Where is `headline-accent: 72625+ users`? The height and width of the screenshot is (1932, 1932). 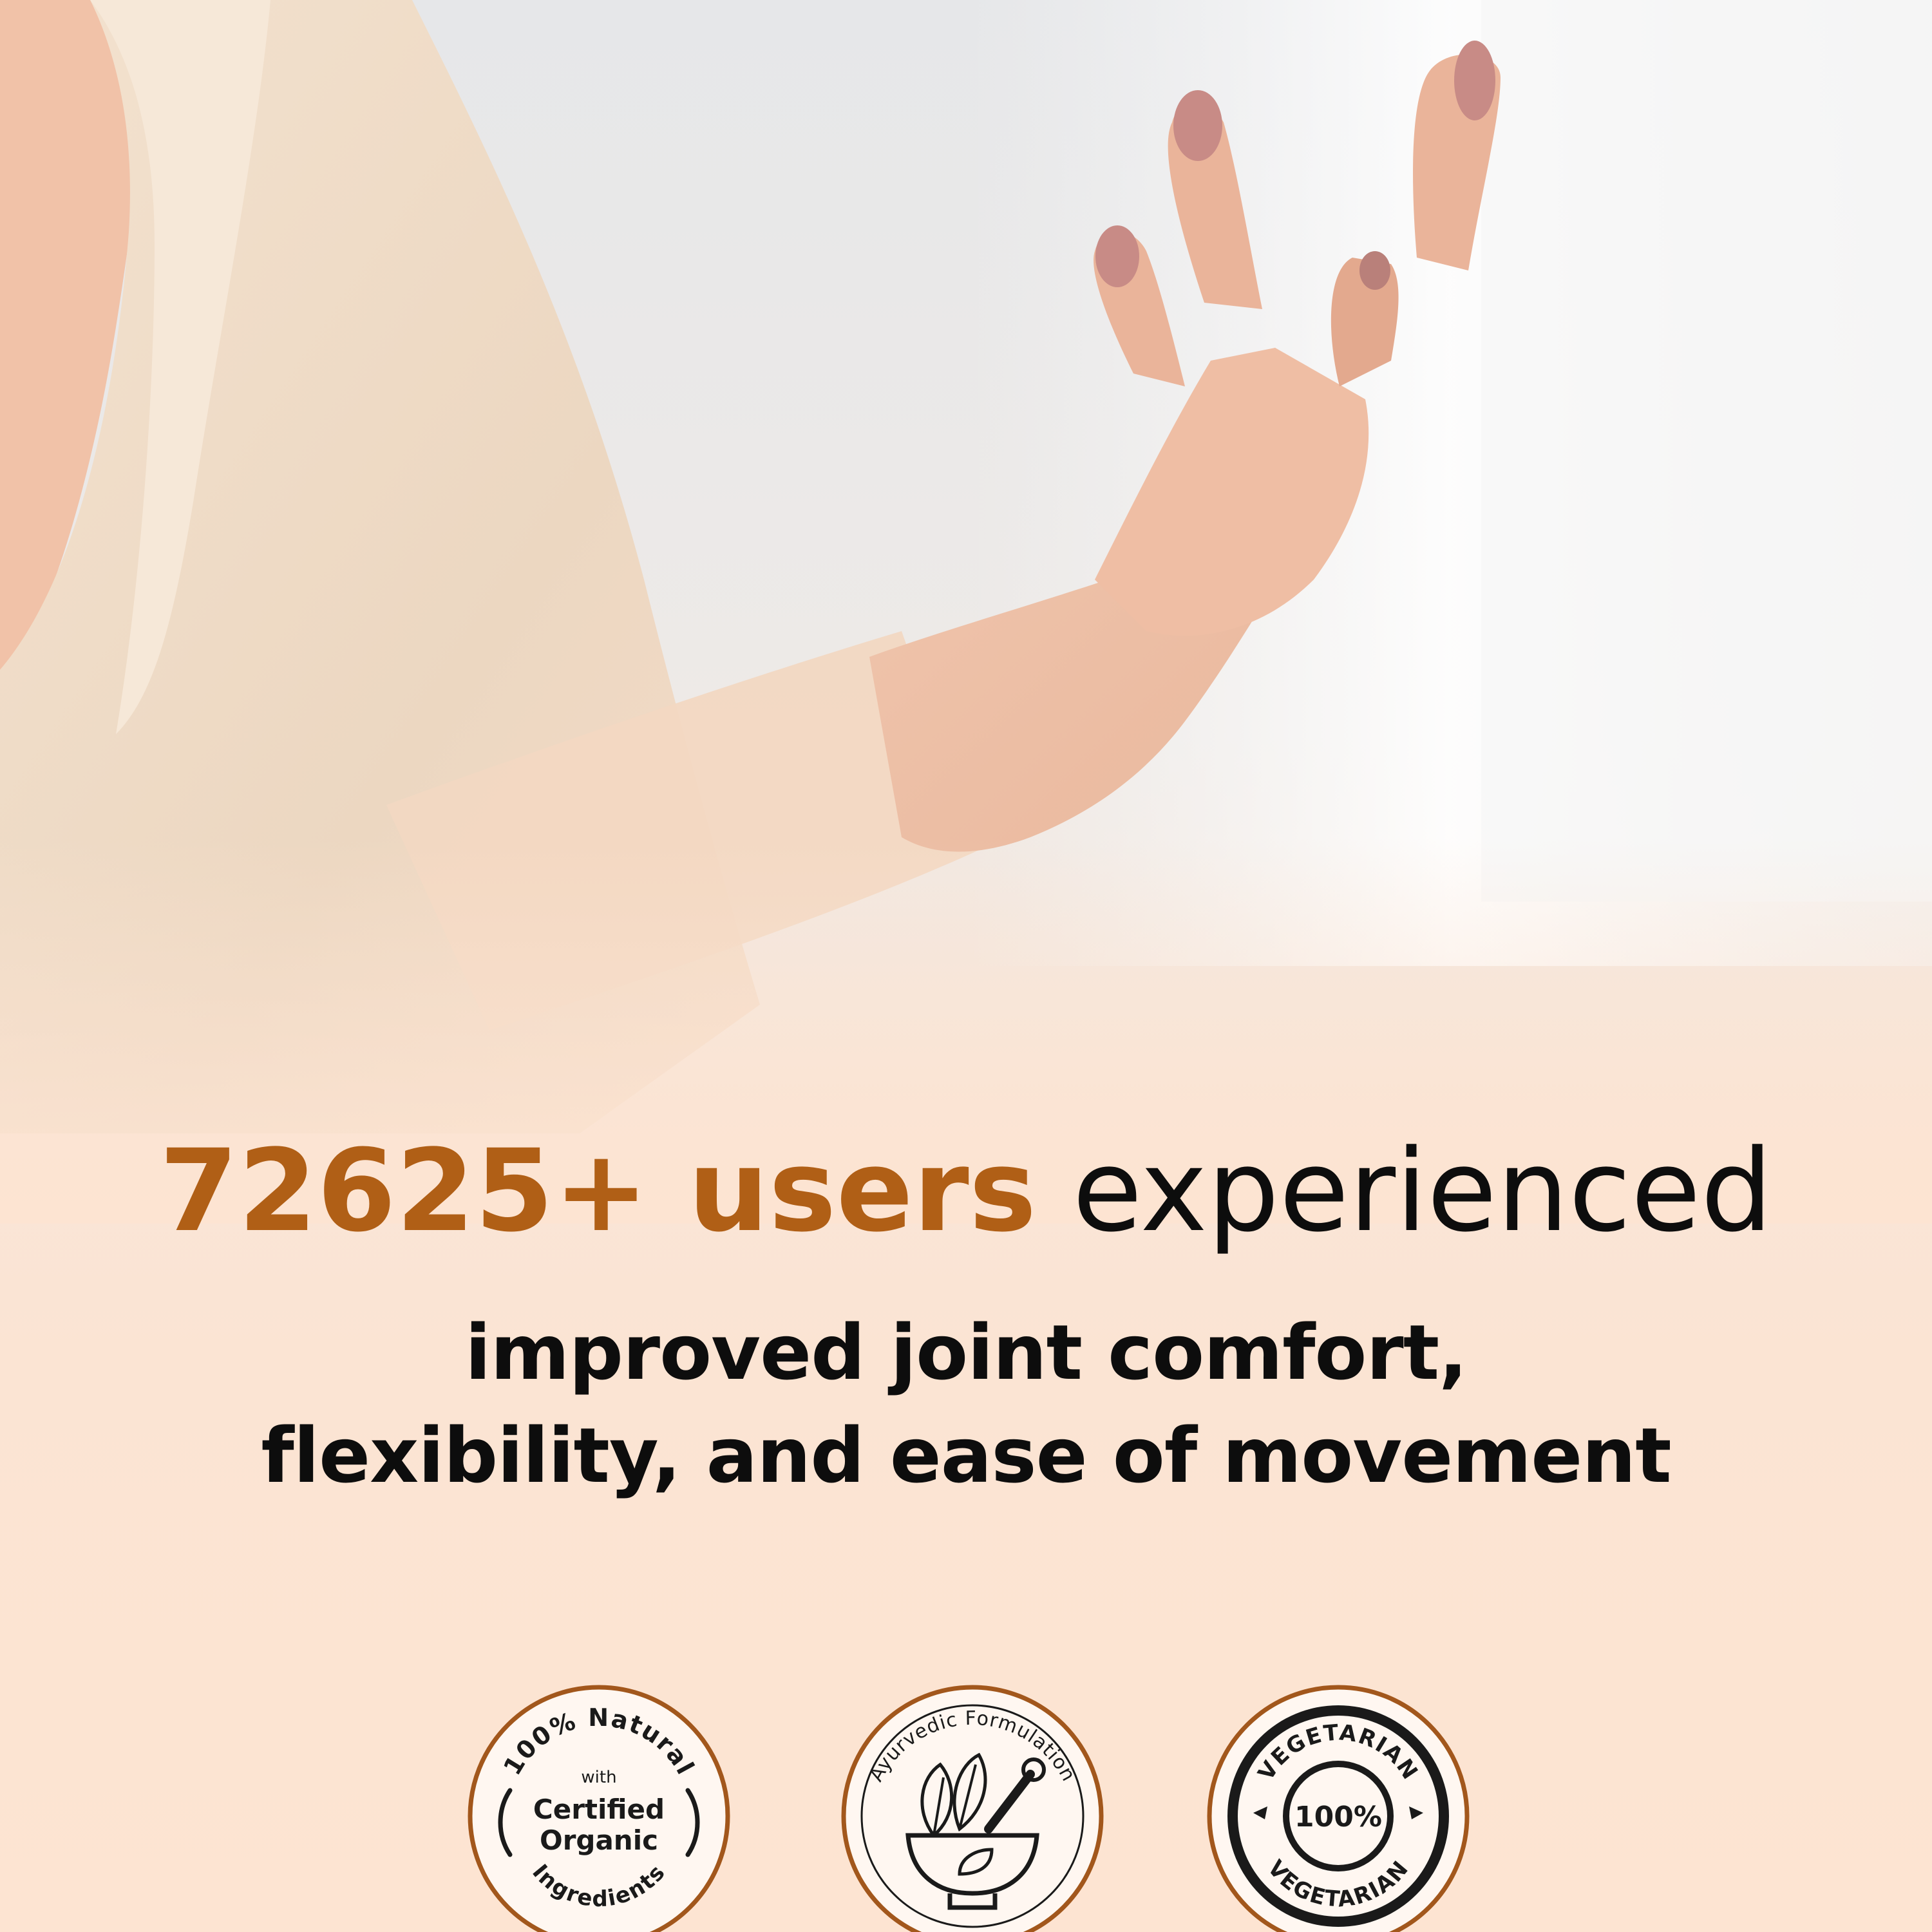
headline-accent: 72625+ users is located at coordinates (598, 1191).